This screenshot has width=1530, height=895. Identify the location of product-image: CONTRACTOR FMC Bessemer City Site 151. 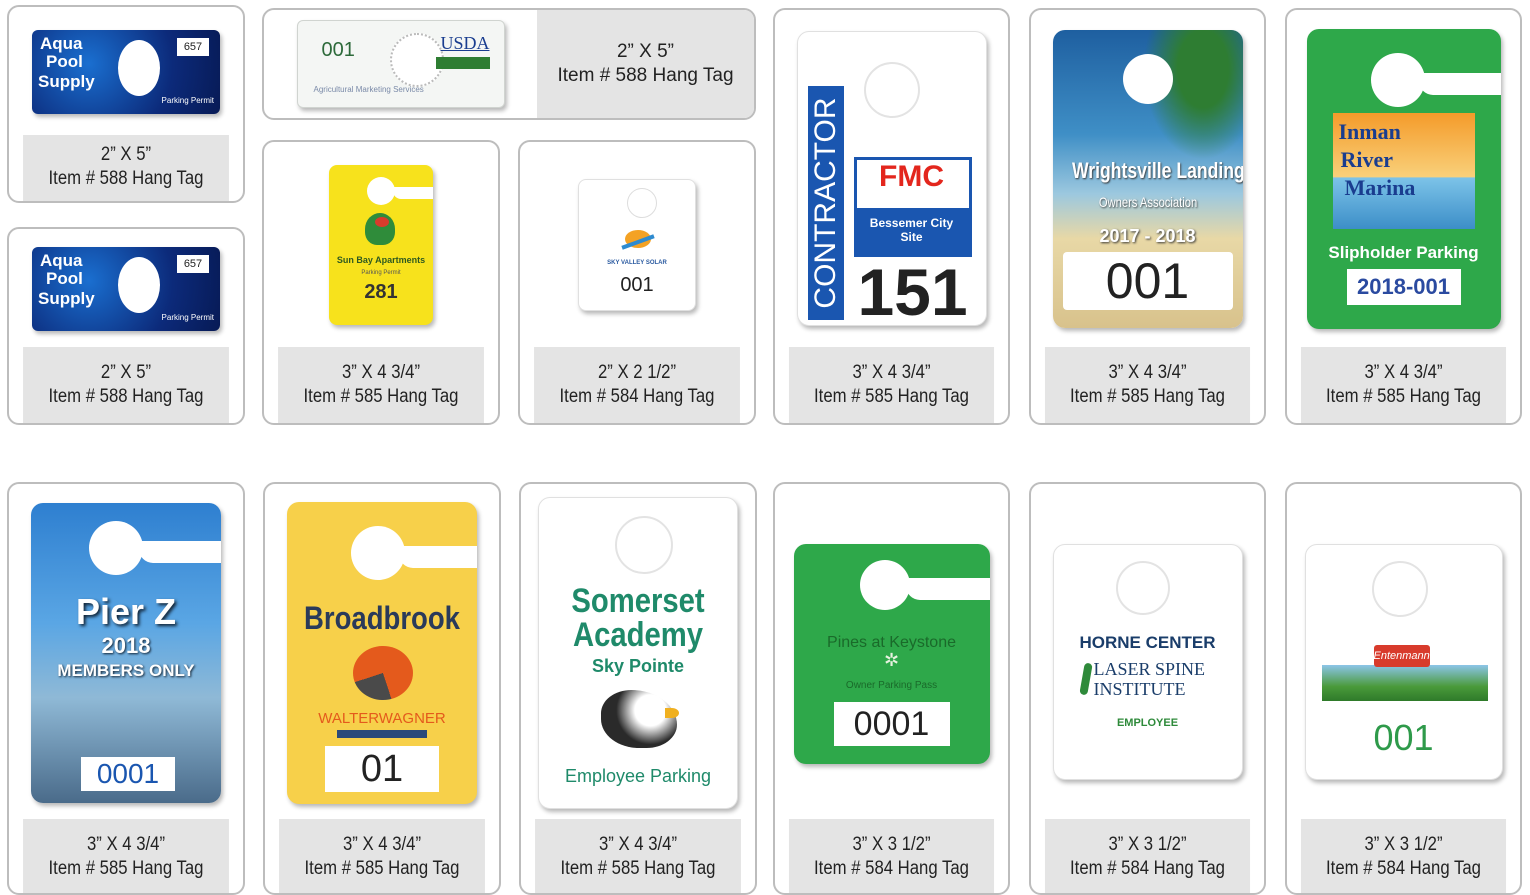
(891, 178).